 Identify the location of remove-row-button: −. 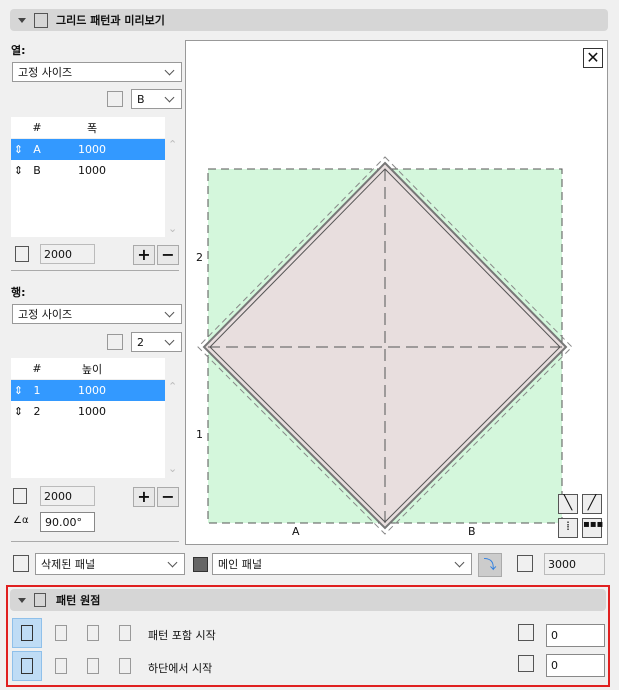
(168, 497).